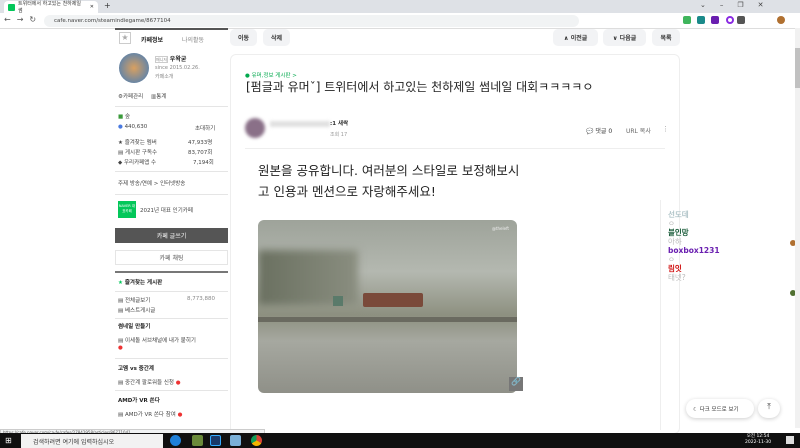 This screenshot has height=448, width=800. I want to click on our-cafe-value: 7,194회, so click(203, 163).